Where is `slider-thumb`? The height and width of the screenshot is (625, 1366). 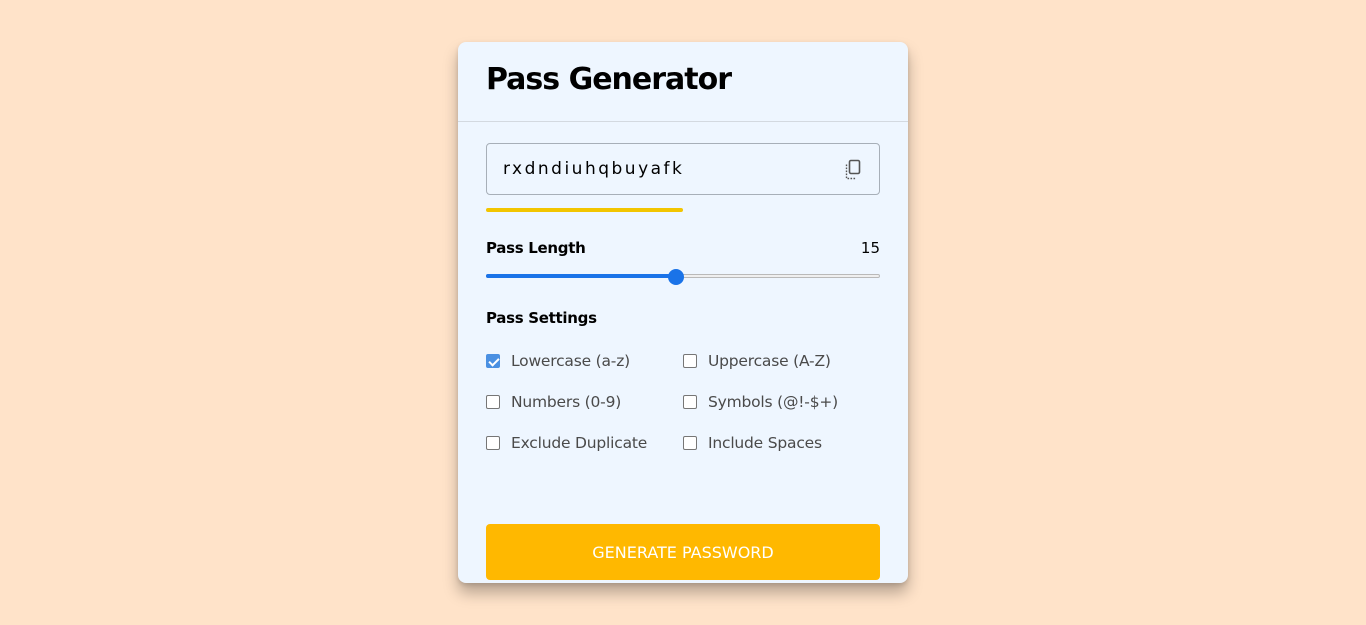 slider-thumb is located at coordinates (676, 277).